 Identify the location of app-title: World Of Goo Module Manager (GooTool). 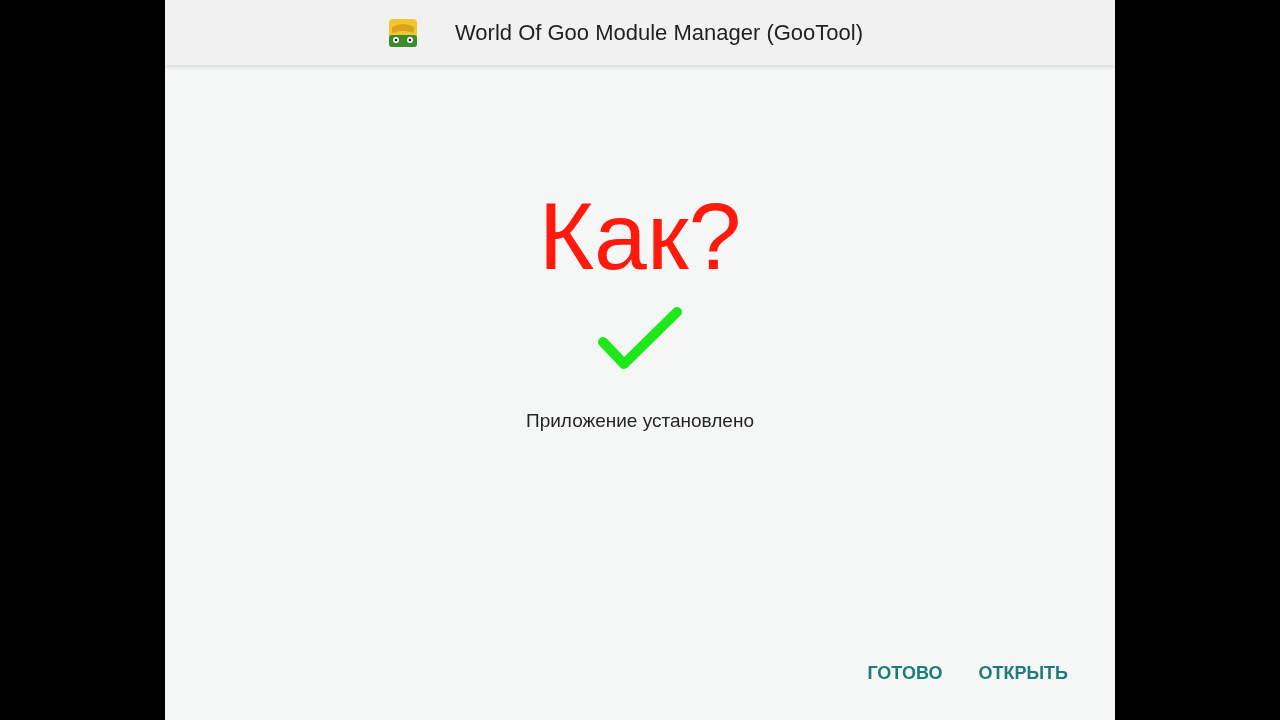
(659, 33).